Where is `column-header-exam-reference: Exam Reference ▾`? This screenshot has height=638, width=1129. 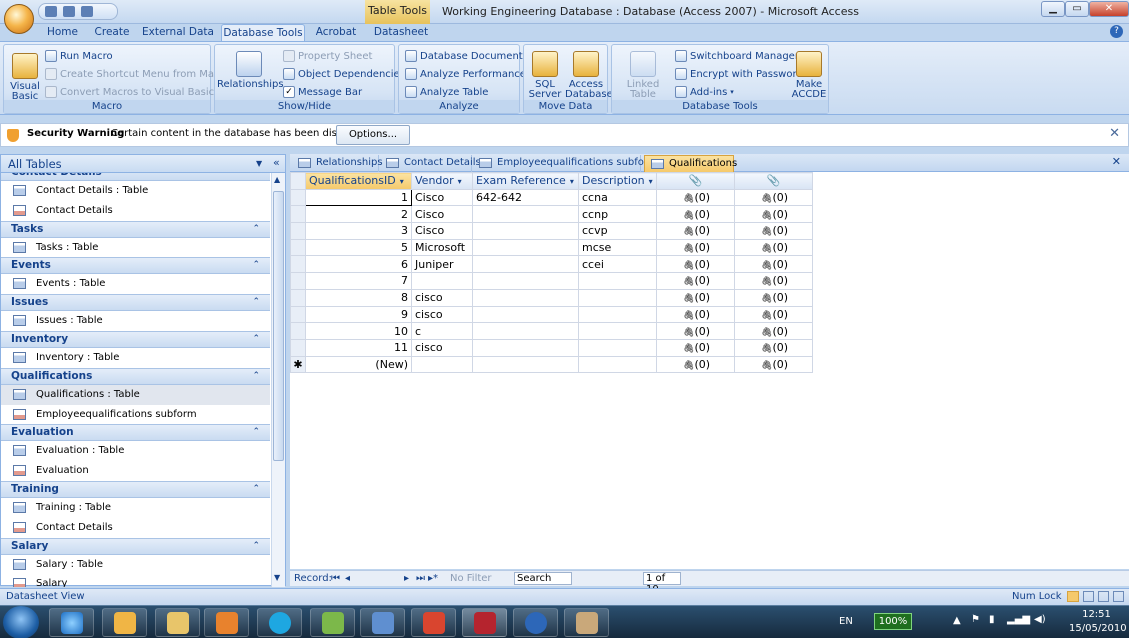
column-header-exam-reference: Exam Reference ▾ is located at coordinates (525, 181).